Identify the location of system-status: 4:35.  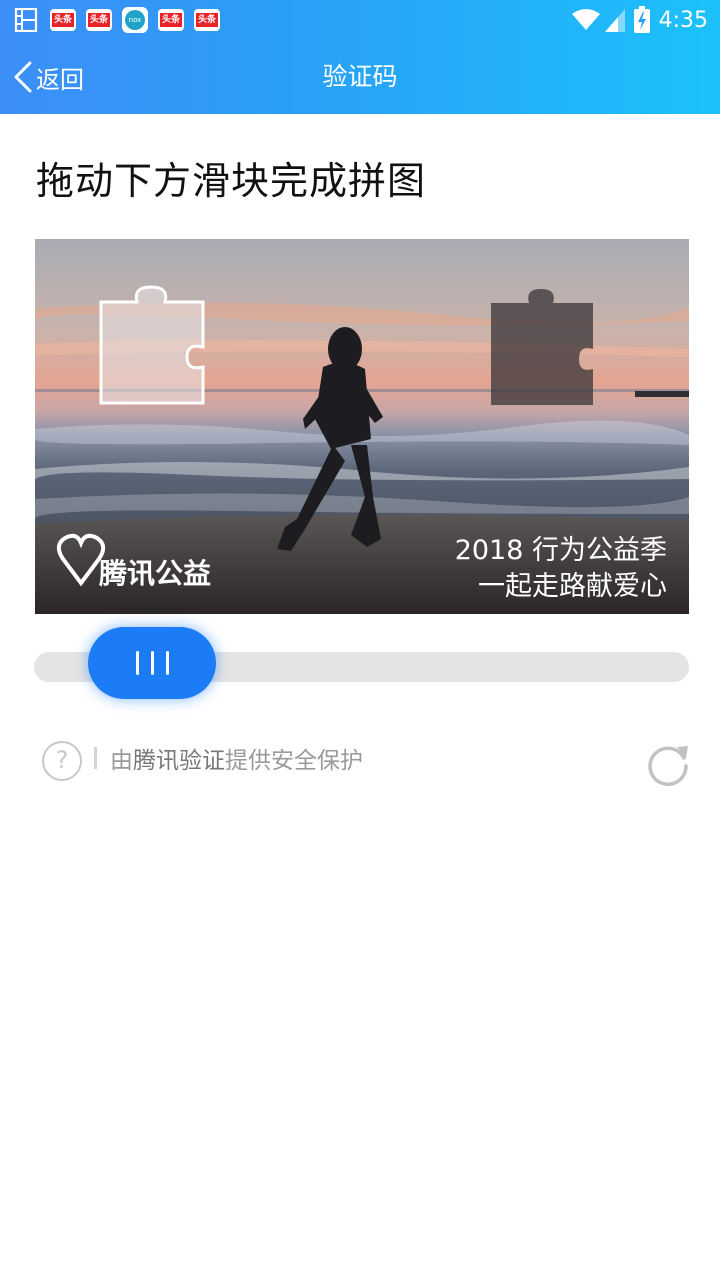
(639, 20).